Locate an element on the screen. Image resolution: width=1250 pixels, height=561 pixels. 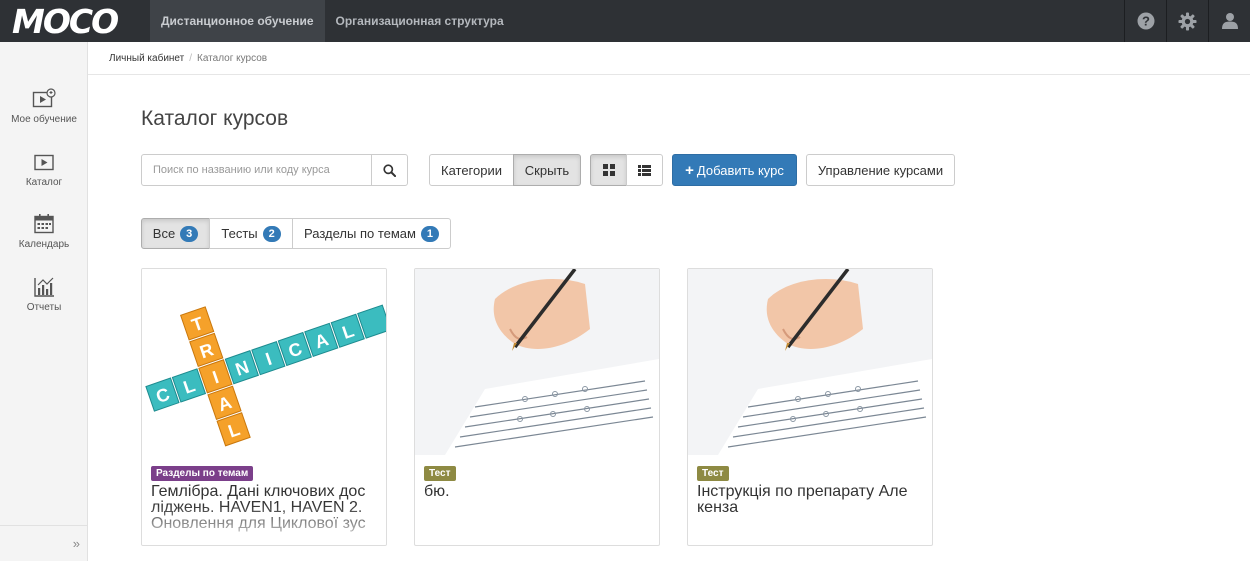
count-badge: 1 is located at coordinates (429, 233).